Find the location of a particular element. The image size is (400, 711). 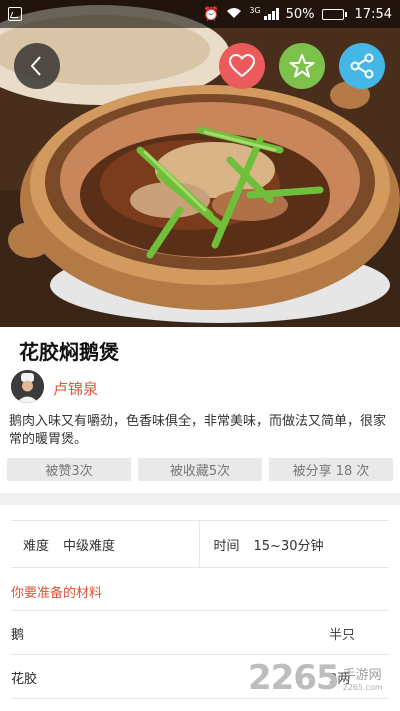

signal-icon is located at coordinates (271, 14).